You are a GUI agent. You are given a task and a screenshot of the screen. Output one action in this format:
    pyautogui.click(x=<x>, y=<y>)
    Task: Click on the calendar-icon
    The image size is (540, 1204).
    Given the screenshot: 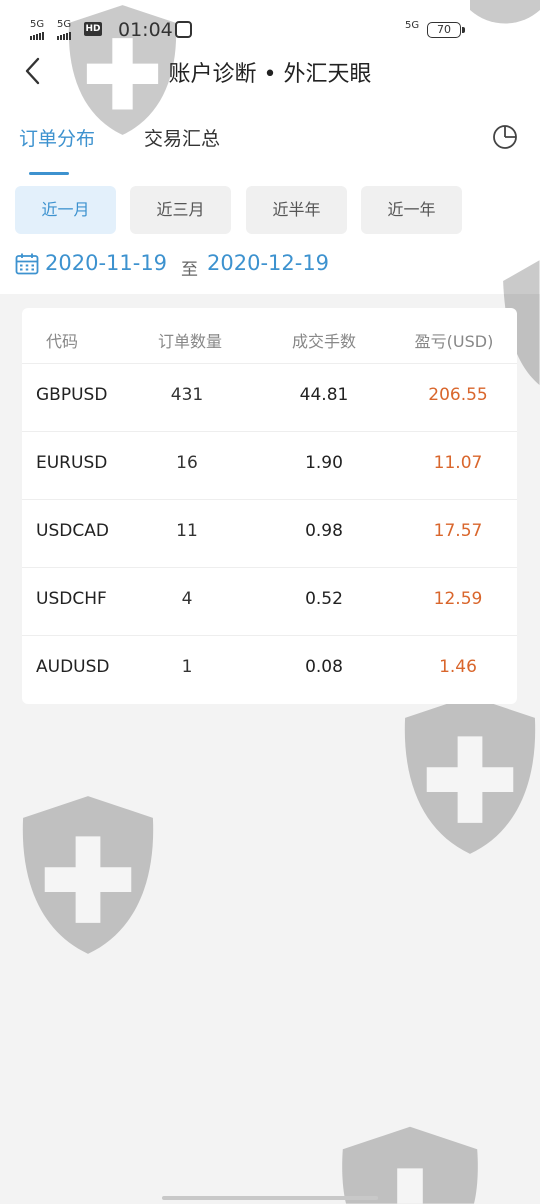 What is the action you would take?
    pyautogui.click(x=27, y=264)
    